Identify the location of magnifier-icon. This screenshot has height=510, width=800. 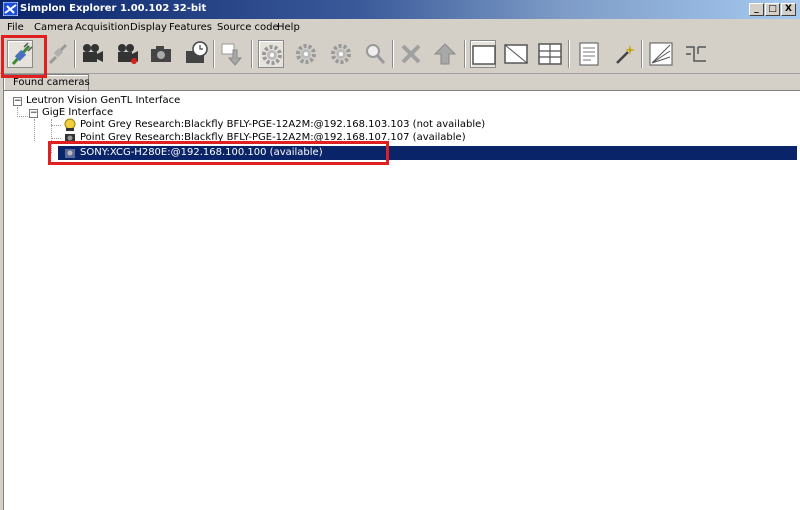
(376, 54).